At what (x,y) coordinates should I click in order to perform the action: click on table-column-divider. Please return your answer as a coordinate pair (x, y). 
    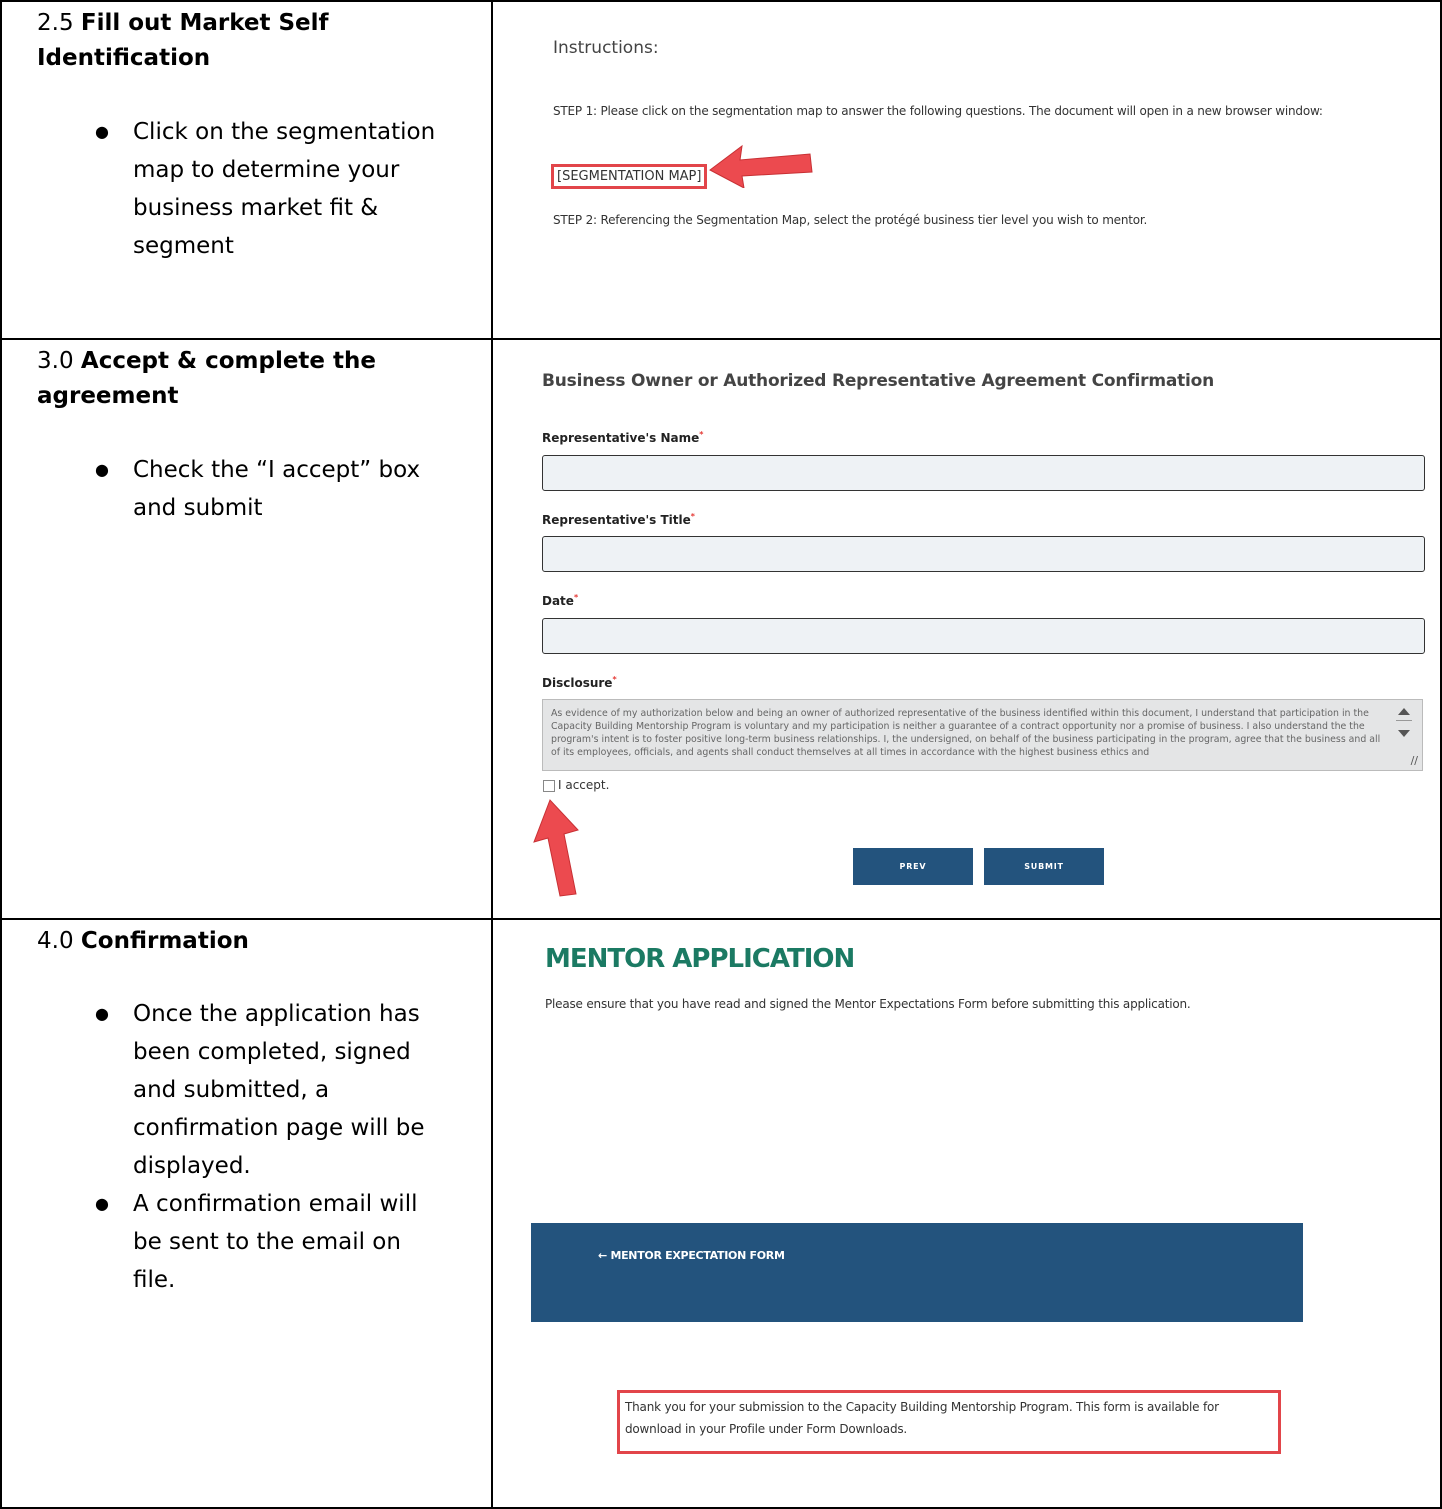
    Looking at the image, I should click on (492, 754).